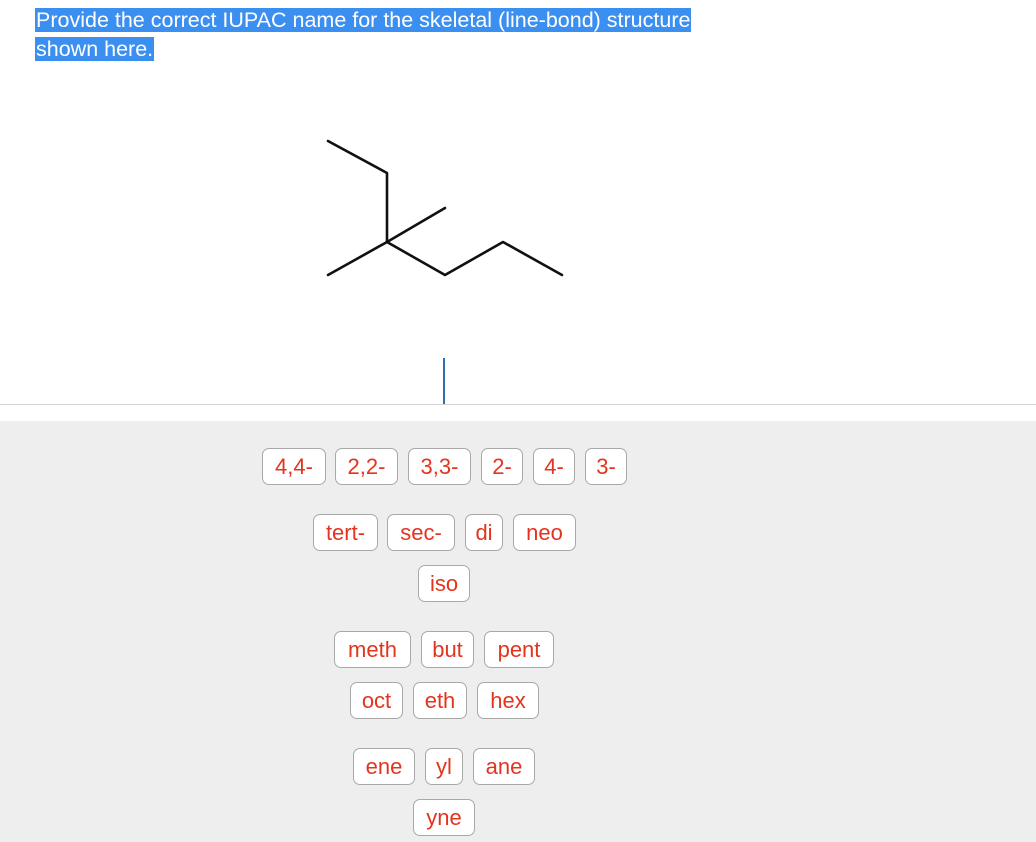  Describe the element at coordinates (294, 466) in the screenshot. I see `tile-locant-4-4: 4,4-` at that location.